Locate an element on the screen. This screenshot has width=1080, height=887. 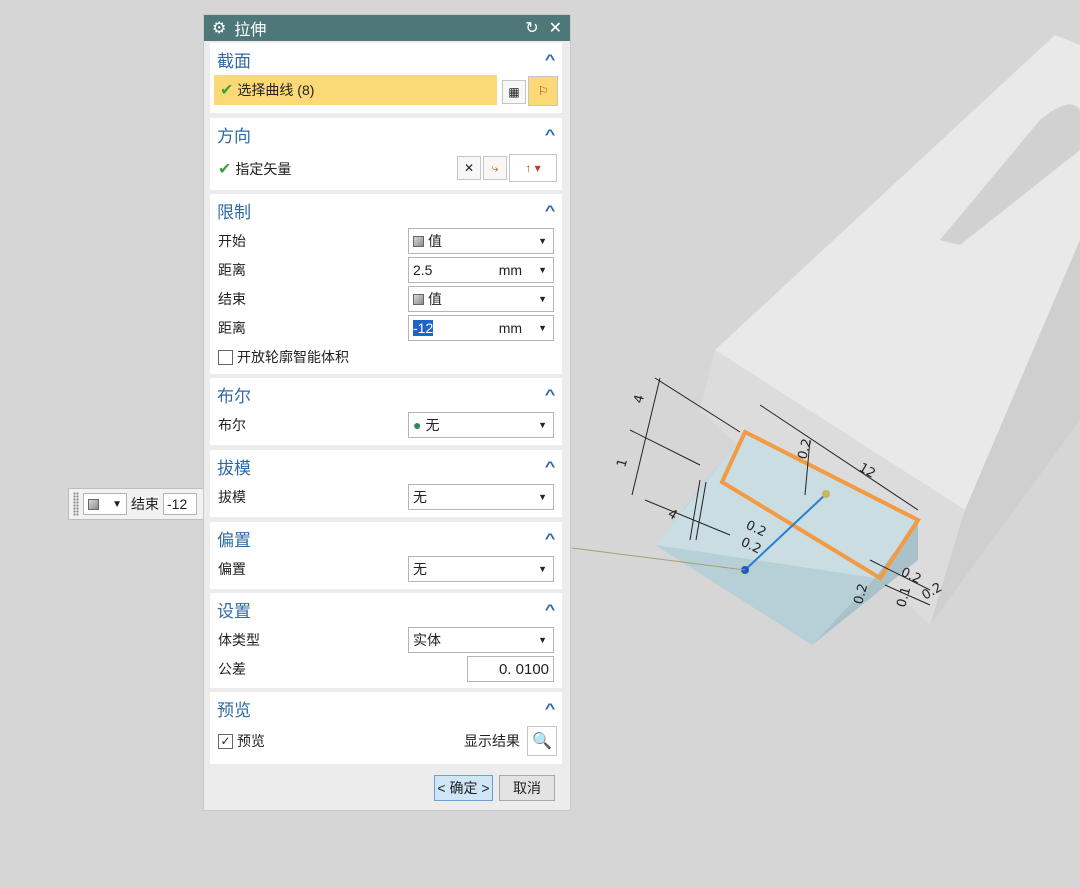
dialog-title: 拉伸 is located at coordinates (250, 30).